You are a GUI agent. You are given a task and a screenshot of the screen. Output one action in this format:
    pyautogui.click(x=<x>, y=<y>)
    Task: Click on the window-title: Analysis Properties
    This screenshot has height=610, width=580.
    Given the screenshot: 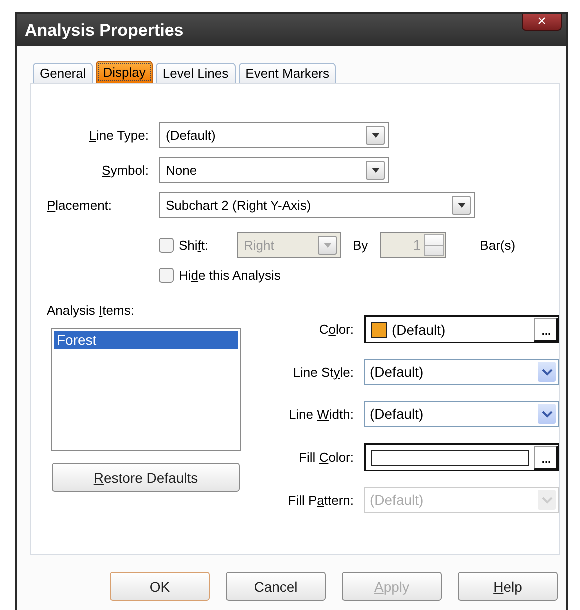 What is the action you would take?
    pyautogui.click(x=104, y=31)
    